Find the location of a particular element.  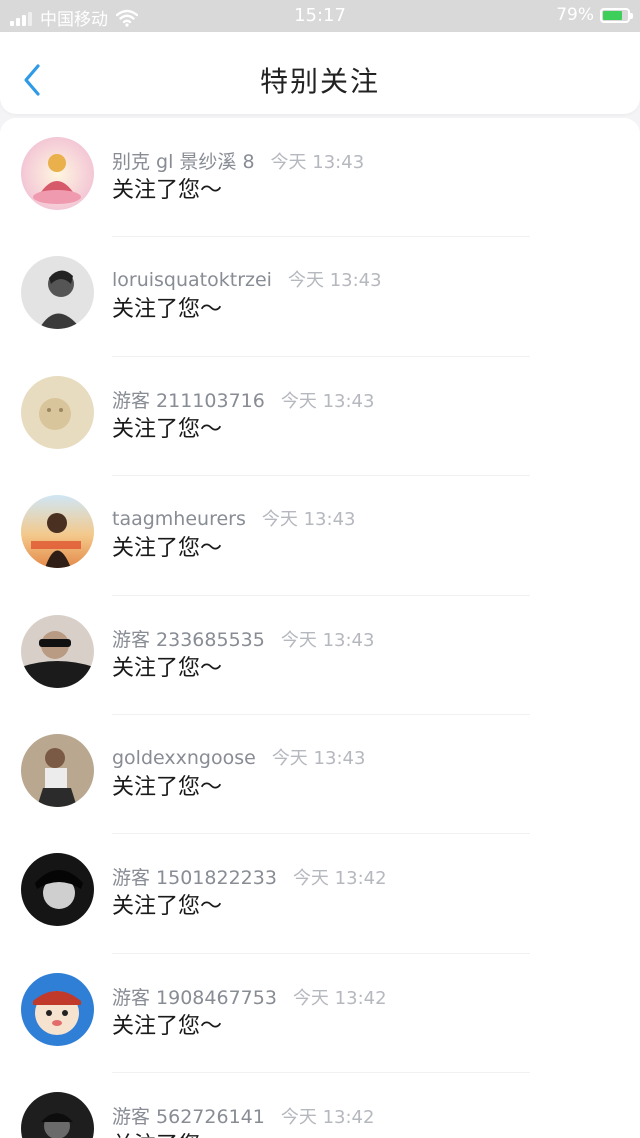

username: 游客 233685535 is located at coordinates (188, 640).